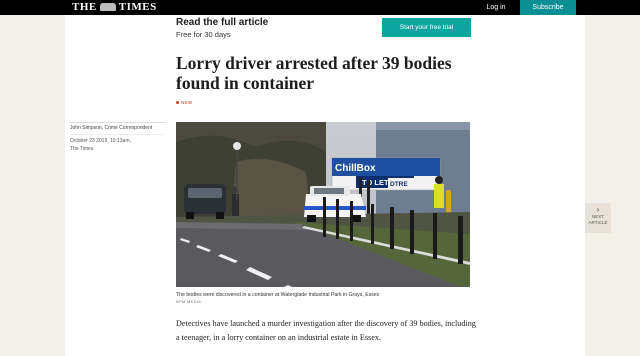 The width and height of the screenshot is (640, 356). I want to click on publish-date: October 23 2019, 10:13am,, so click(100, 141).